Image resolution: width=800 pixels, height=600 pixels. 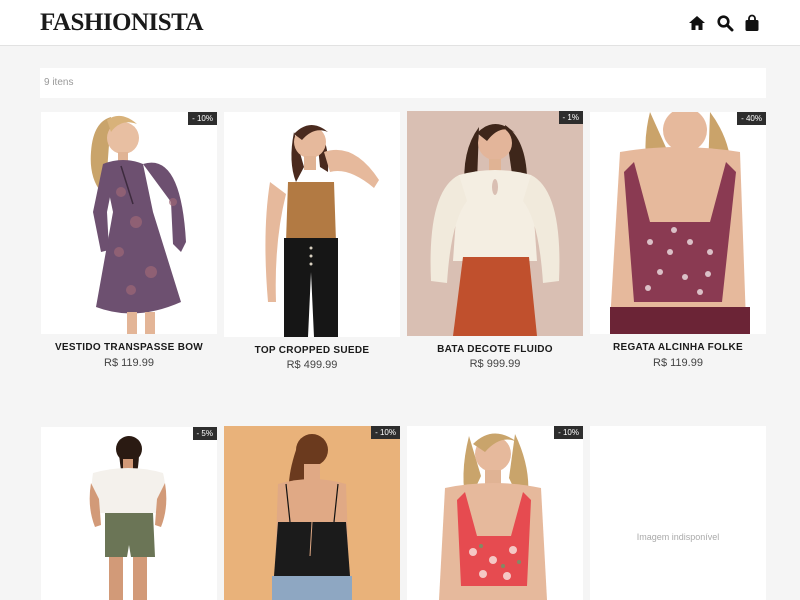 What do you see at coordinates (59, 82) in the screenshot?
I see `item-count: 9 itens` at bounding box center [59, 82].